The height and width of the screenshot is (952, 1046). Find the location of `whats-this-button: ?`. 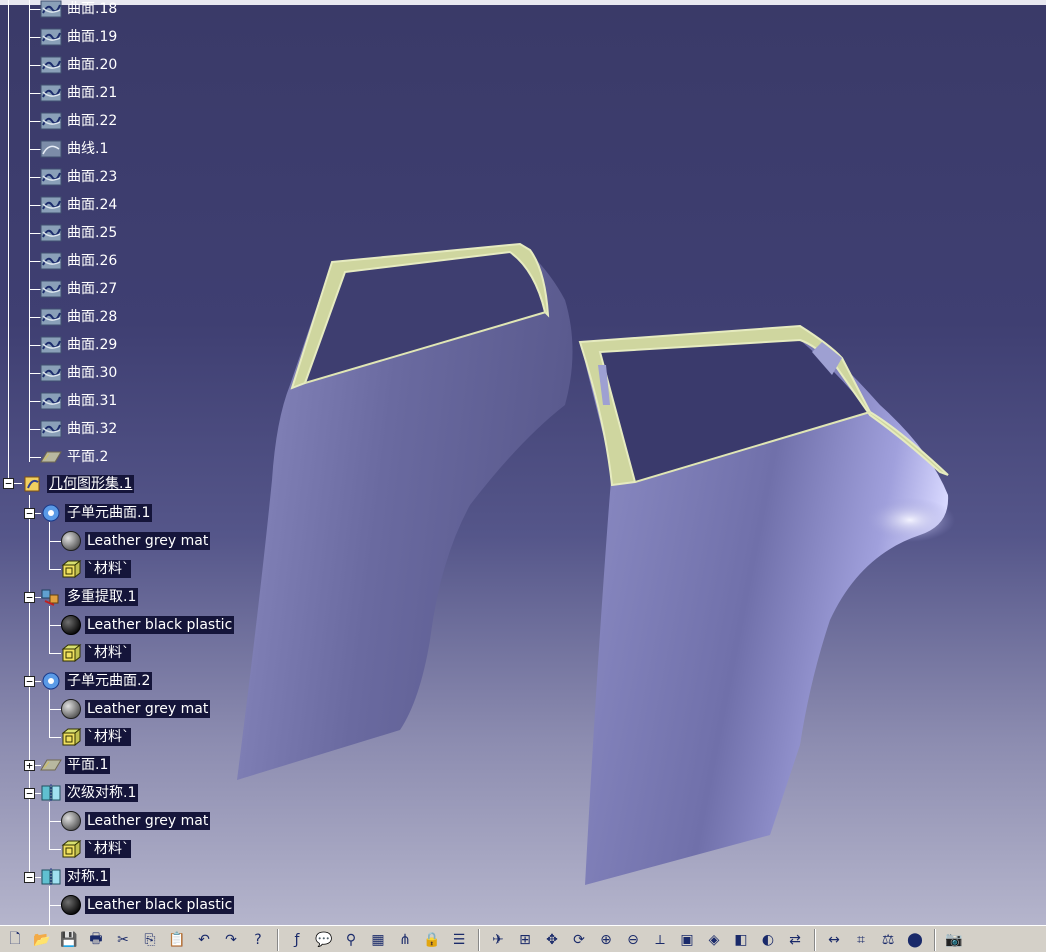

whats-this-button: ? is located at coordinates (258, 940).